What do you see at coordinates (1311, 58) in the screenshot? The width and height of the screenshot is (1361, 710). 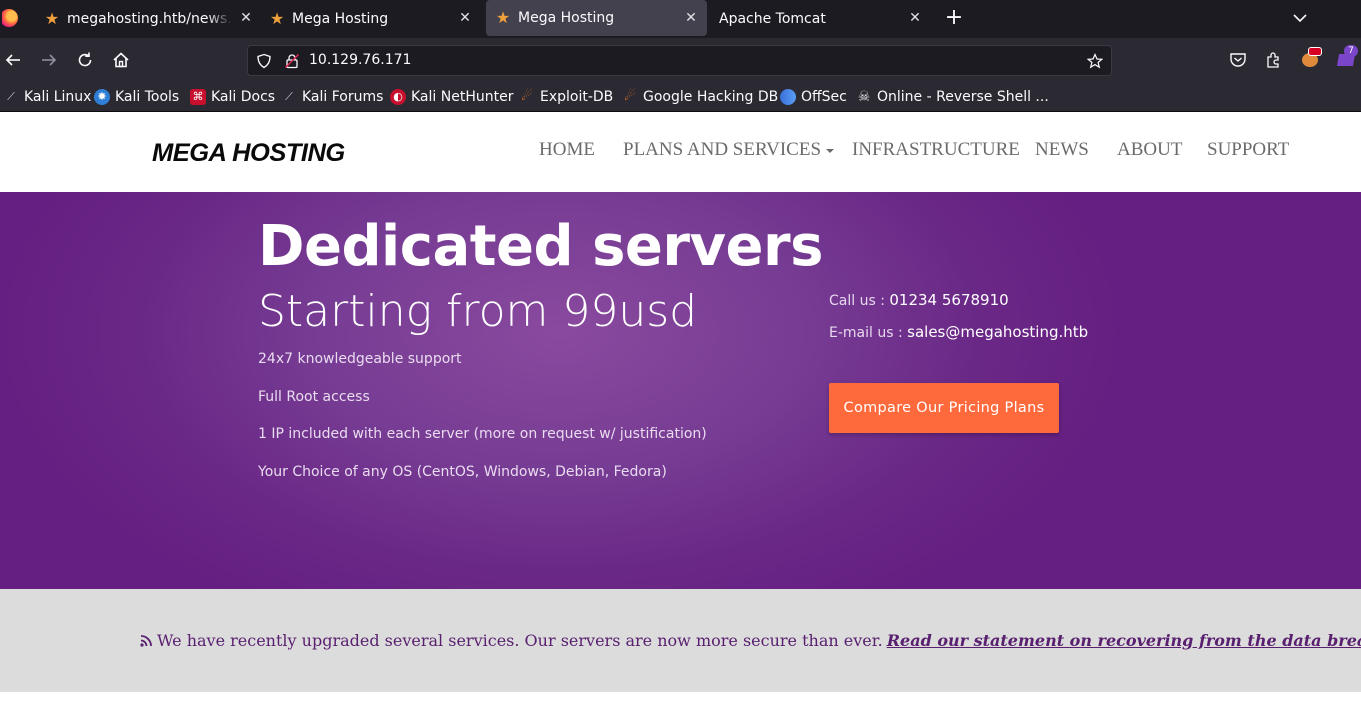 I see `foxyproxy-extension-button` at bounding box center [1311, 58].